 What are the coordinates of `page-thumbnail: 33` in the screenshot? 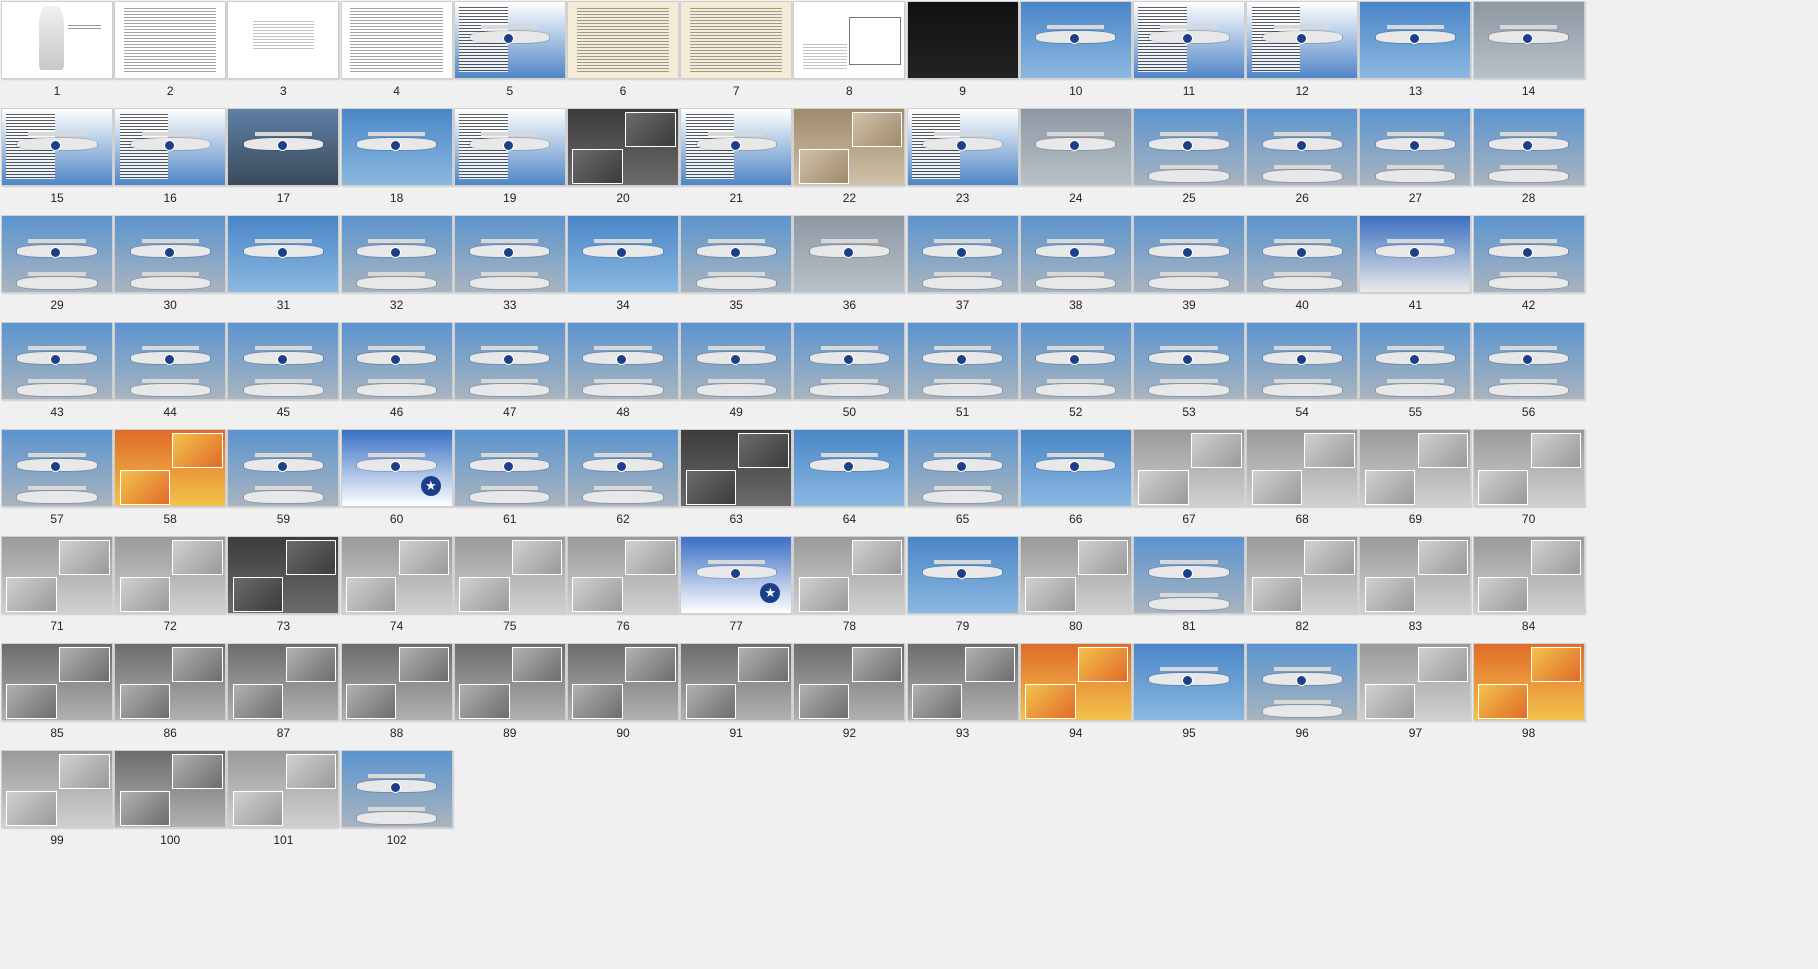 It's located at (509, 274).